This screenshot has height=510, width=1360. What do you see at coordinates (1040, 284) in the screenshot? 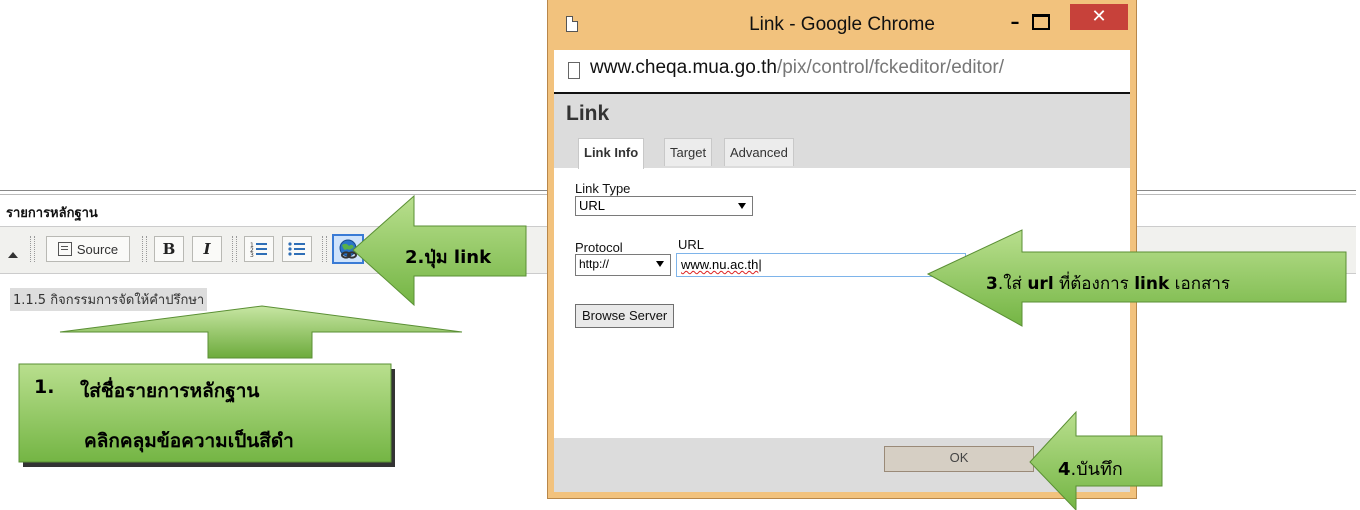
I see `step3-url: url` at bounding box center [1040, 284].